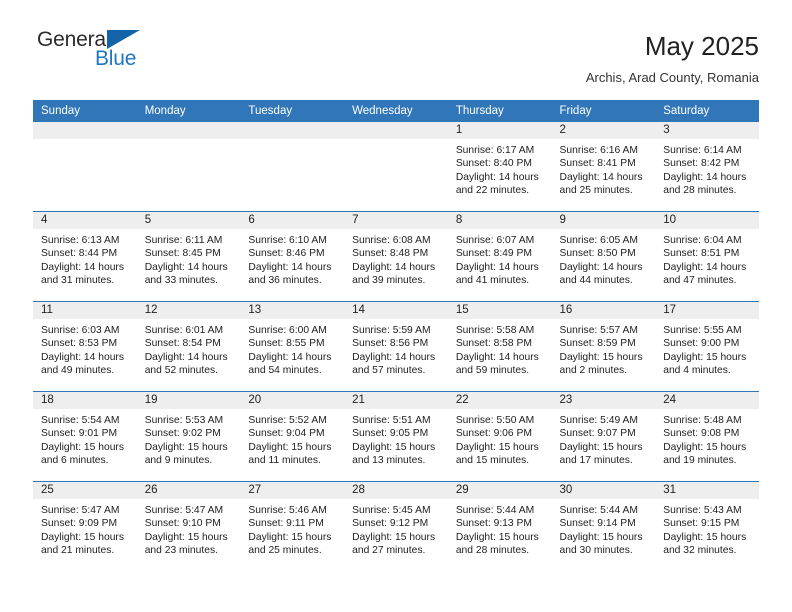 This screenshot has height=612, width=792. Describe the element at coordinates (391, 330) in the screenshot. I see `sunrise-time: Sunrise: 5:59 AM` at that location.